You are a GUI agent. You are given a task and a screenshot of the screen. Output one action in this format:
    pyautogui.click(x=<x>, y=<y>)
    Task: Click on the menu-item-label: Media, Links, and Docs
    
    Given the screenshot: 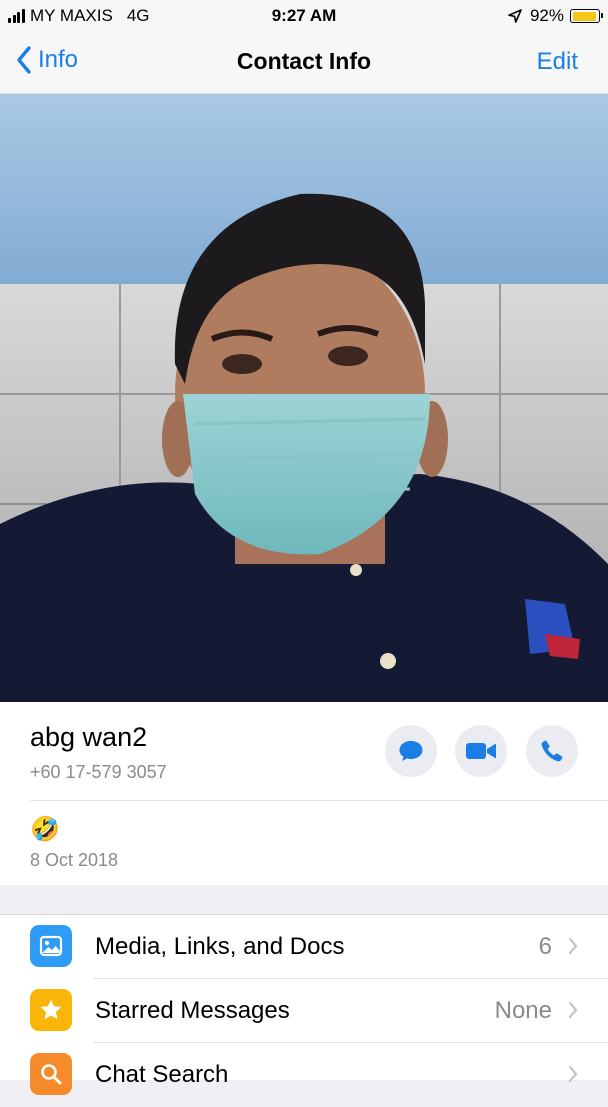 What is the action you would take?
    pyautogui.click(x=220, y=946)
    